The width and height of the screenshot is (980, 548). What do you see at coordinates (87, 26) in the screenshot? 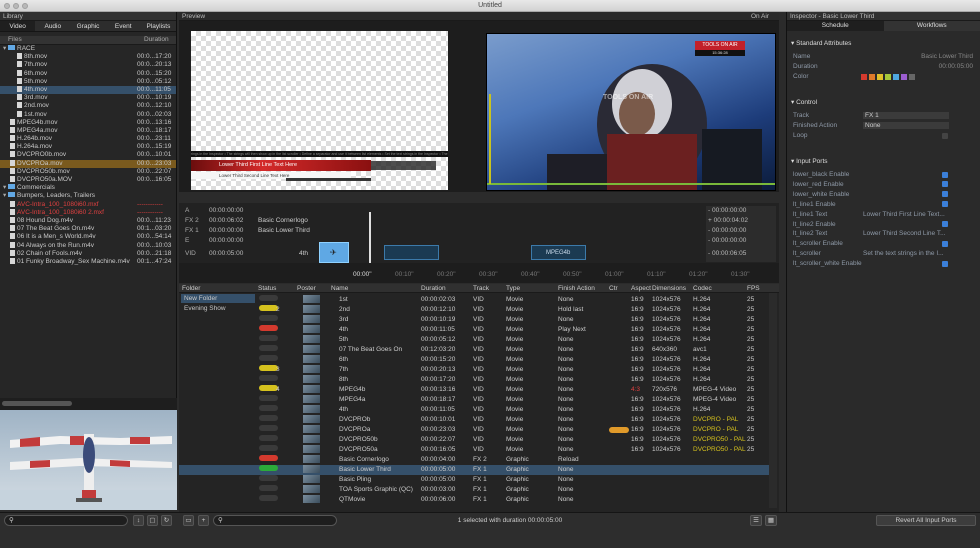
I see `tab-graphic: Graphic` at bounding box center [87, 26].